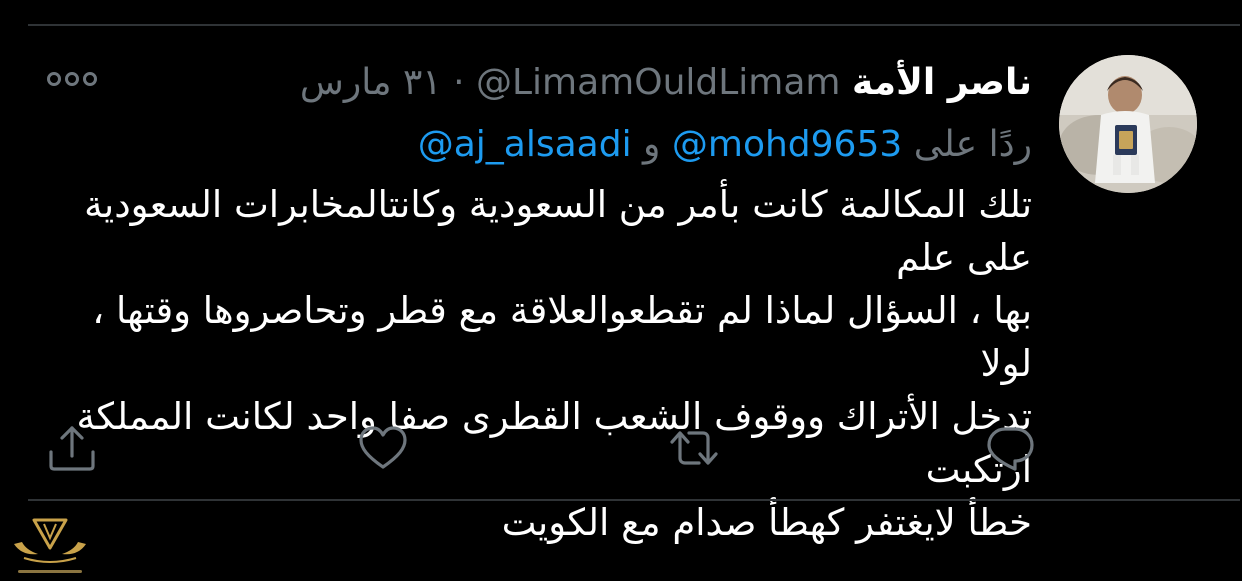 This screenshot has height=581, width=1242. I want to click on three-dots-icon, so click(72, 79).